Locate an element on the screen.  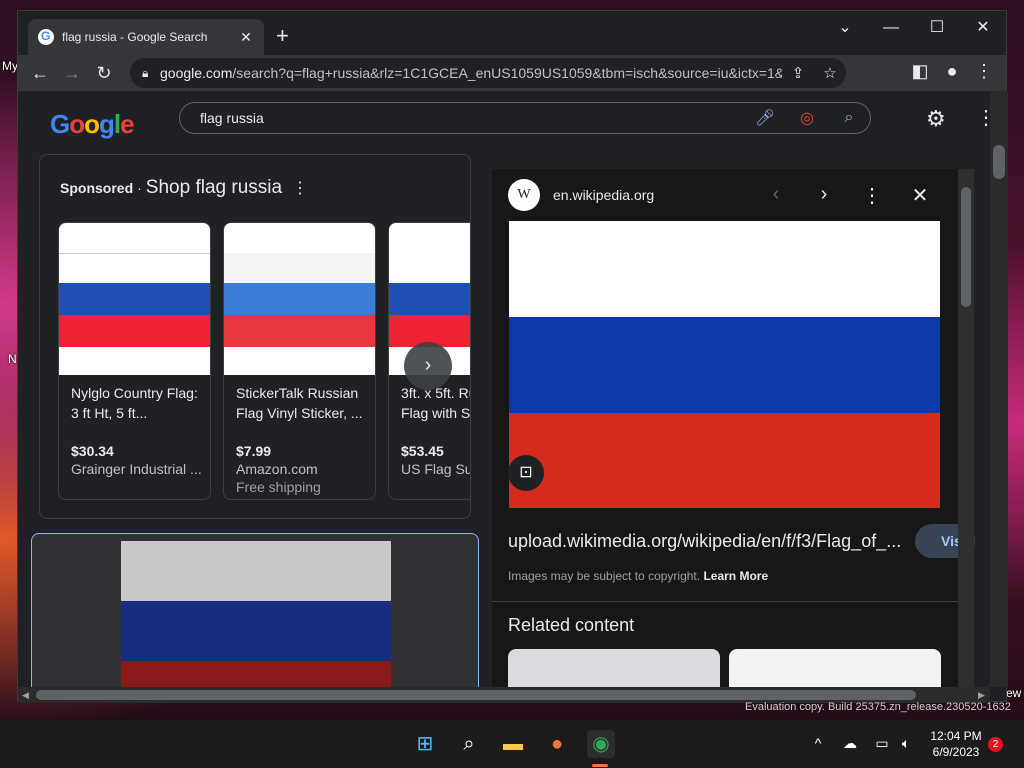
browser-tab: flag russia - Google Search ✕ is located at coordinates (146, 37).